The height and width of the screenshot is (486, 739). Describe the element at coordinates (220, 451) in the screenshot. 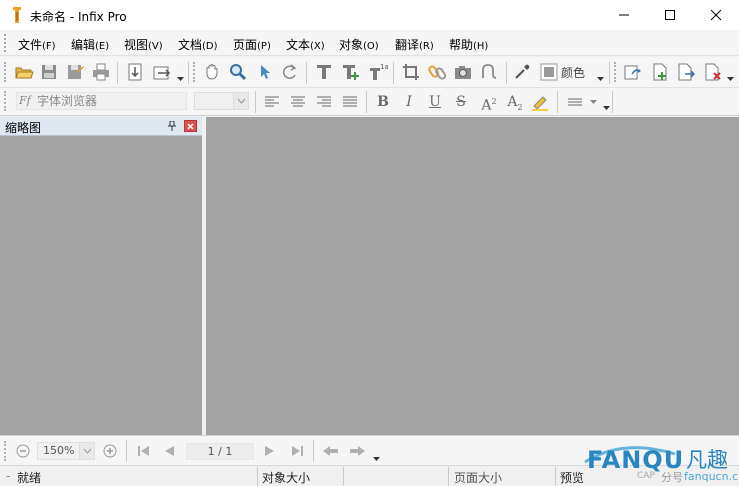

I see `page-number-field: 1 / 1` at that location.